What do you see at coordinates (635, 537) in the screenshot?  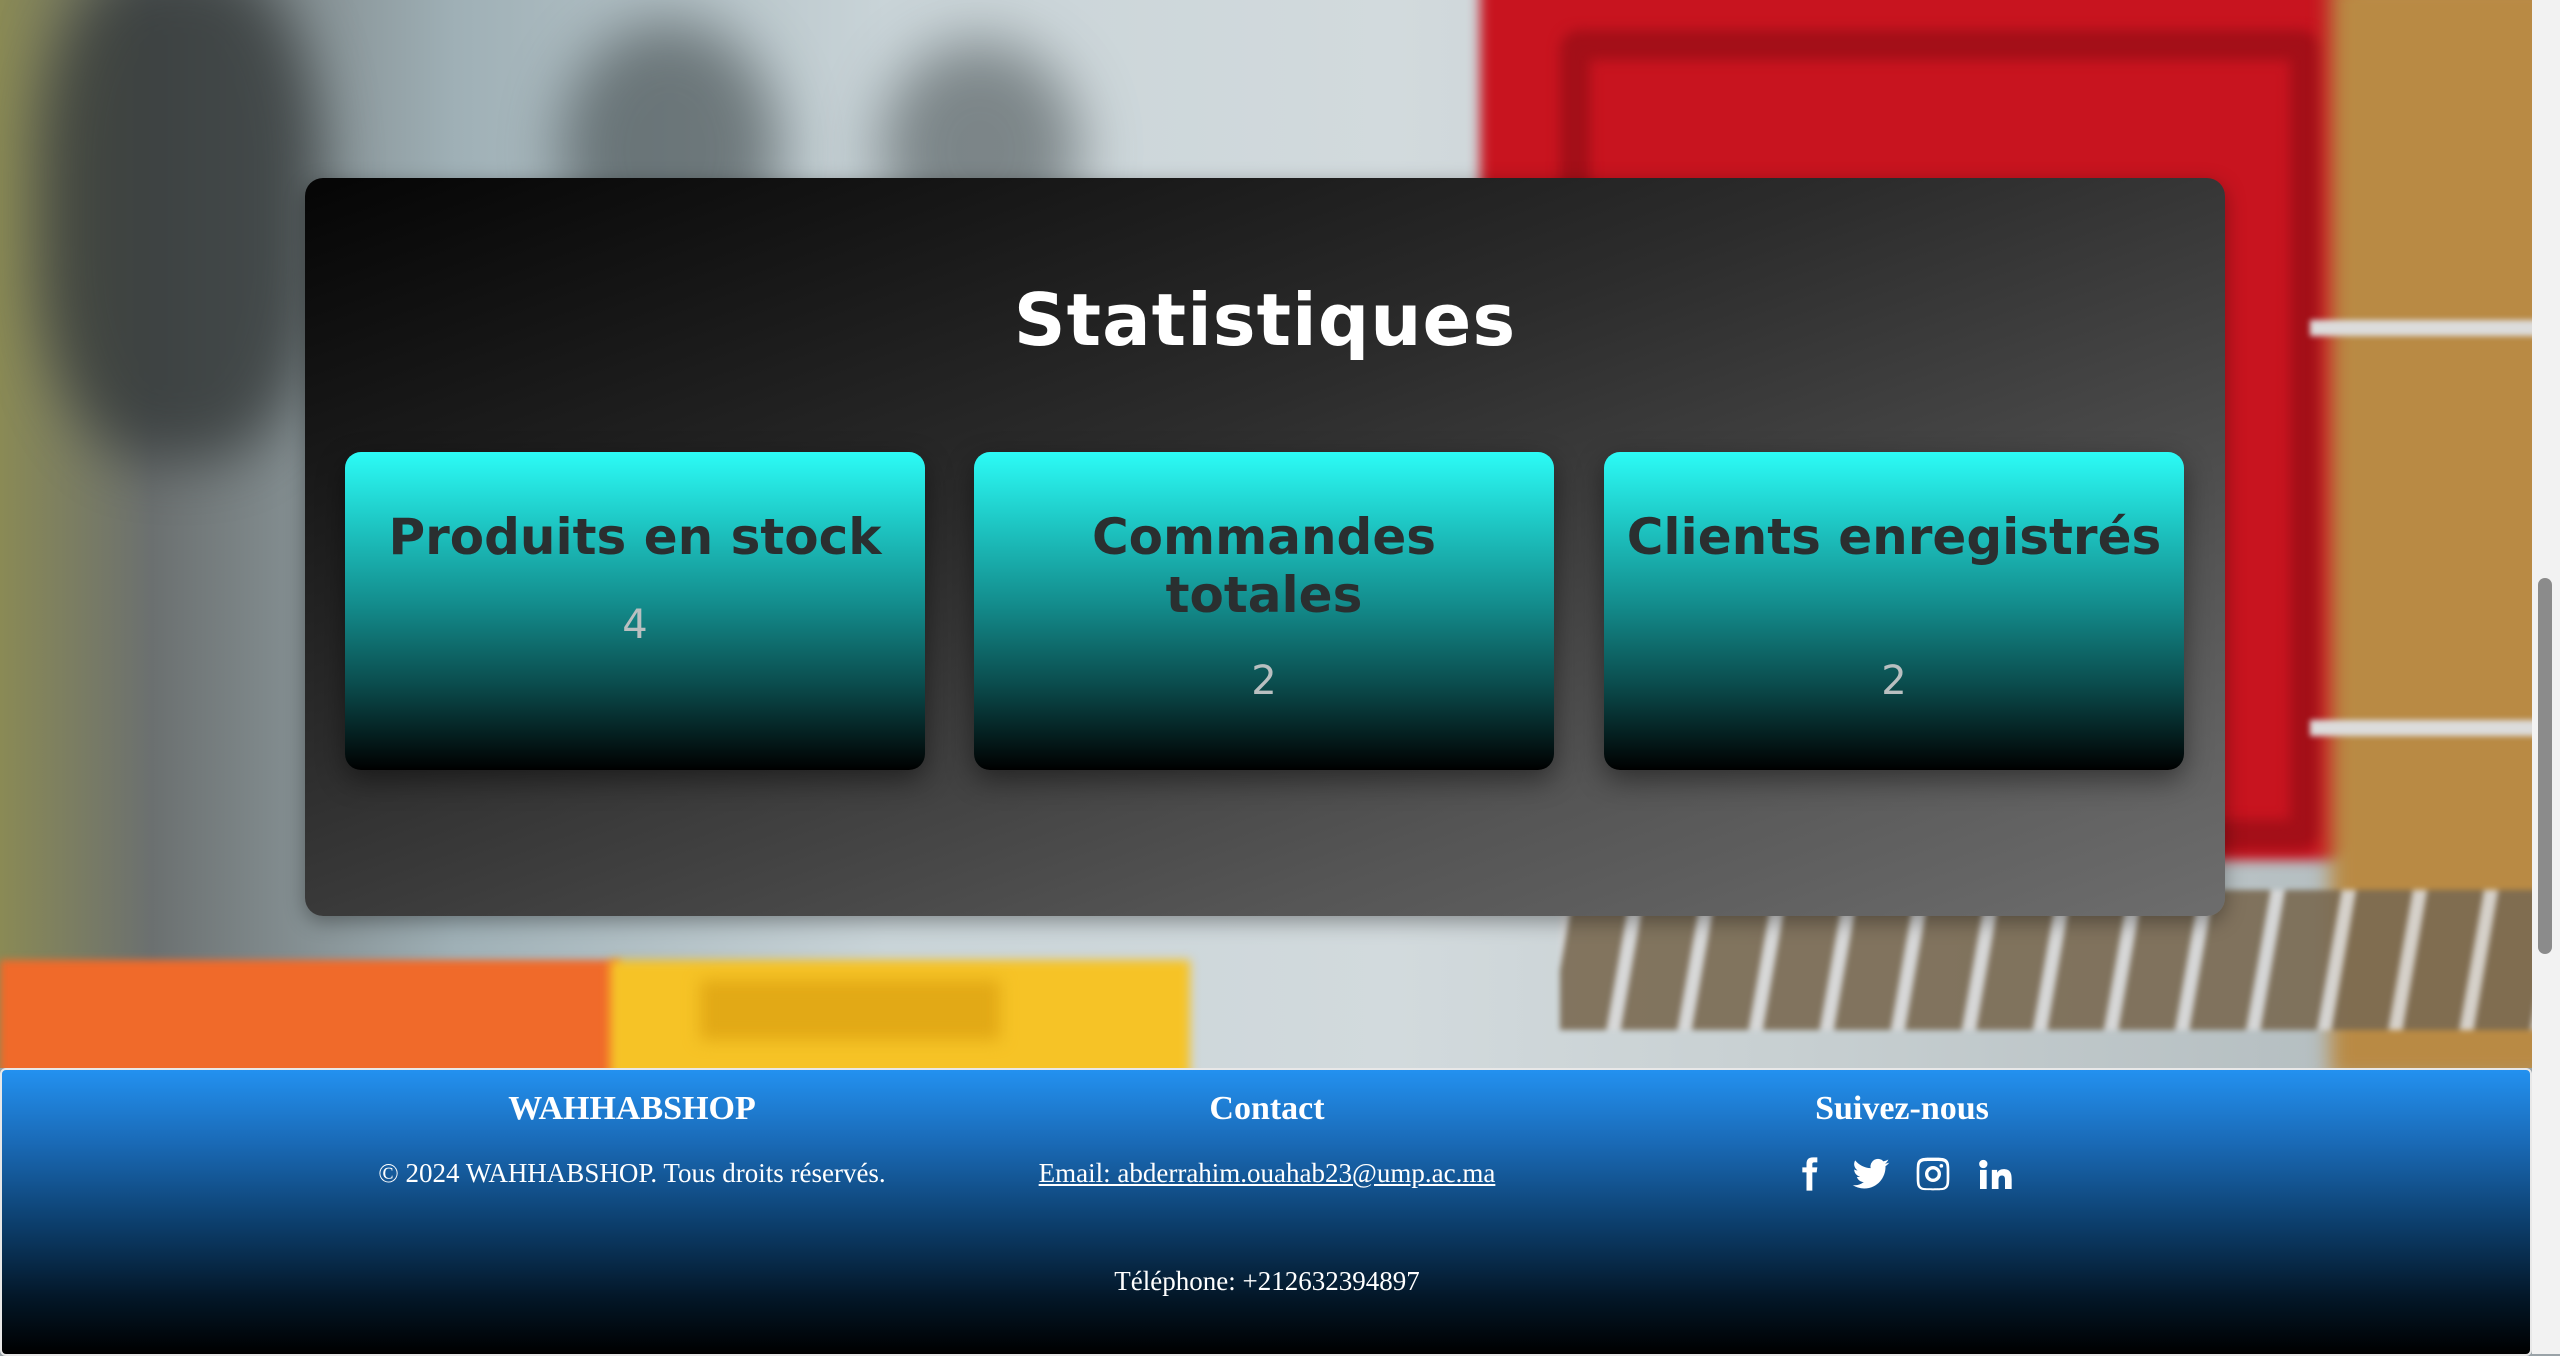 I see `stat-card-label: Produits en stock` at bounding box center [635, 537].